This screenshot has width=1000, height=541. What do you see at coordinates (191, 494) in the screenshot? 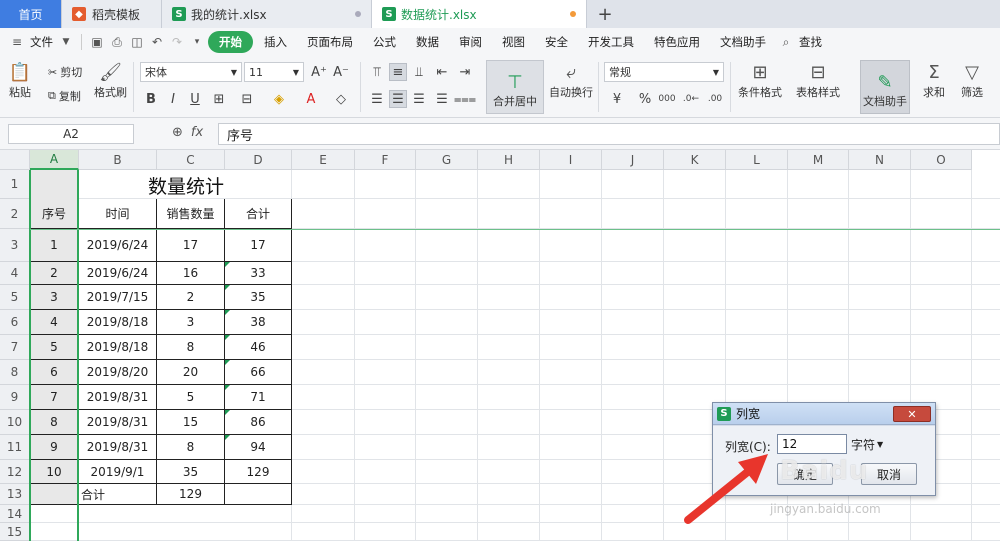
I see `cell-c13: 129` at bounding box center [191, 494].